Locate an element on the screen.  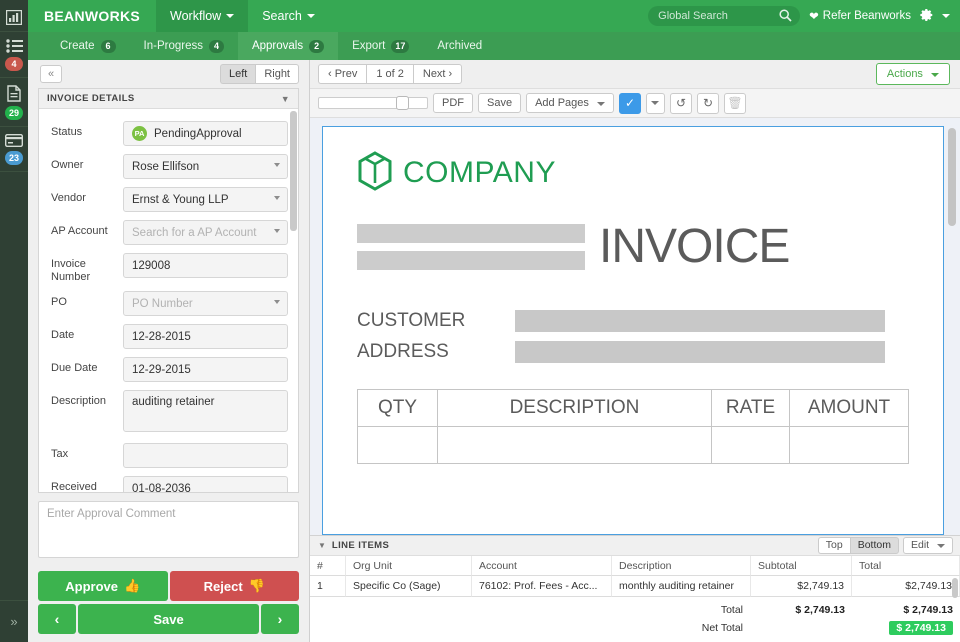
reject-button: Reject 👎 is located at coordinates (234, 586).